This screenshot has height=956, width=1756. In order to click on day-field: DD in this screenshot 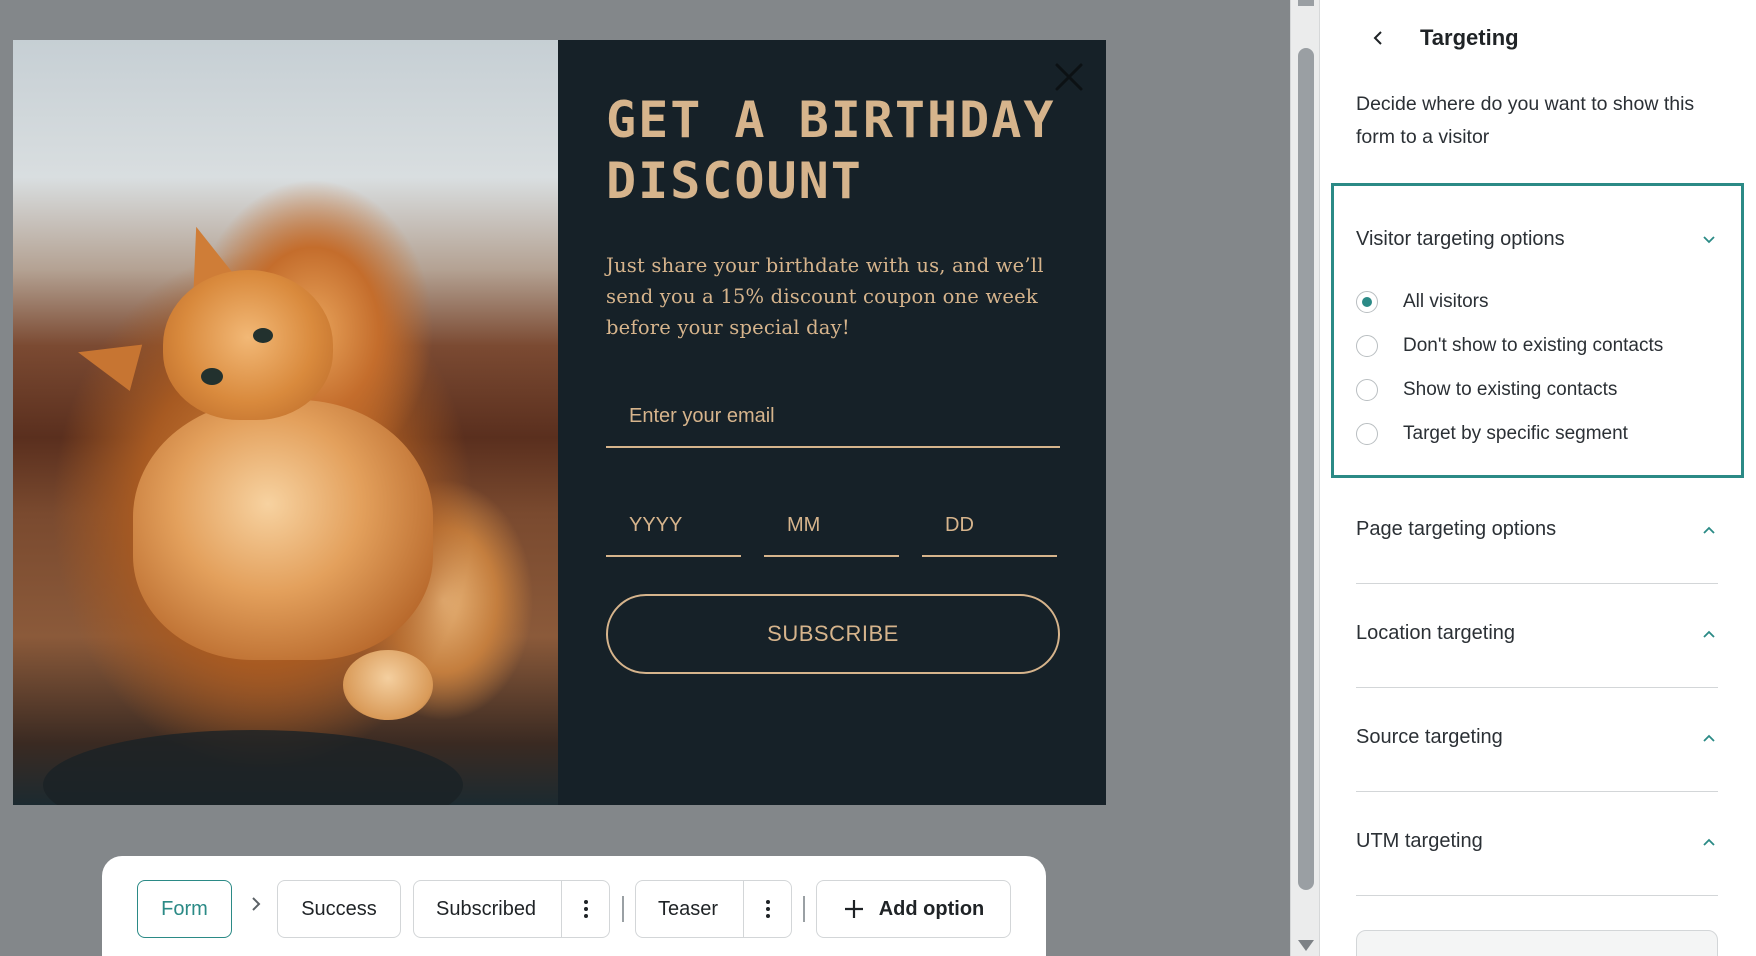, I will do `click(989, 526)`.